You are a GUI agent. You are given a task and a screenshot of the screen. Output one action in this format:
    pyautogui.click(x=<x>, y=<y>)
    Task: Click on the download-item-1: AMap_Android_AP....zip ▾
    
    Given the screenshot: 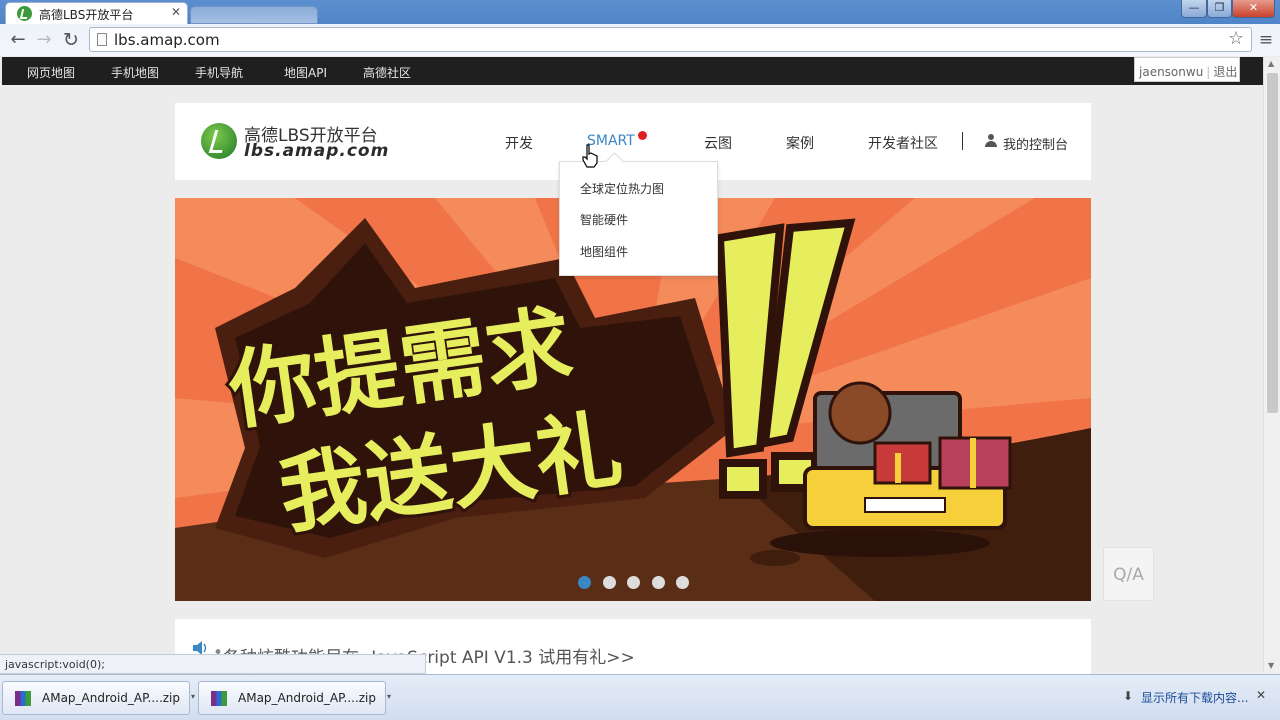 What is the action you would take?
    pyautogui.click(x=98, y=698)
    